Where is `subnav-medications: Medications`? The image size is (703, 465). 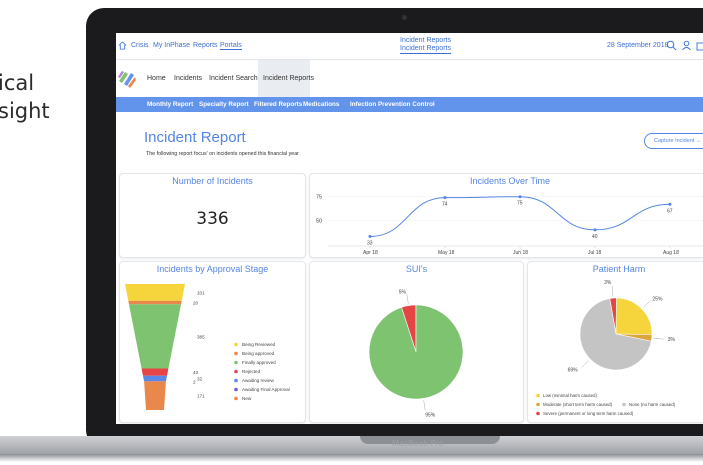
subnav-medications: Medications is located at coordinates (321, 104).